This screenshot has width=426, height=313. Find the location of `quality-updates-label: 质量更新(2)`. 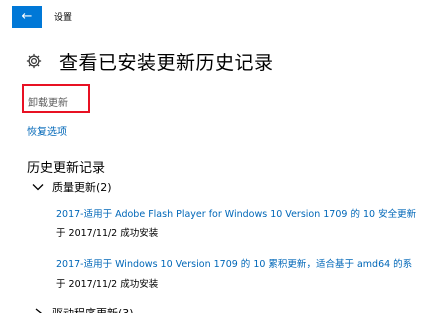

quality-updates-label: 质量更新(2) is located at coordinates (82, 187).